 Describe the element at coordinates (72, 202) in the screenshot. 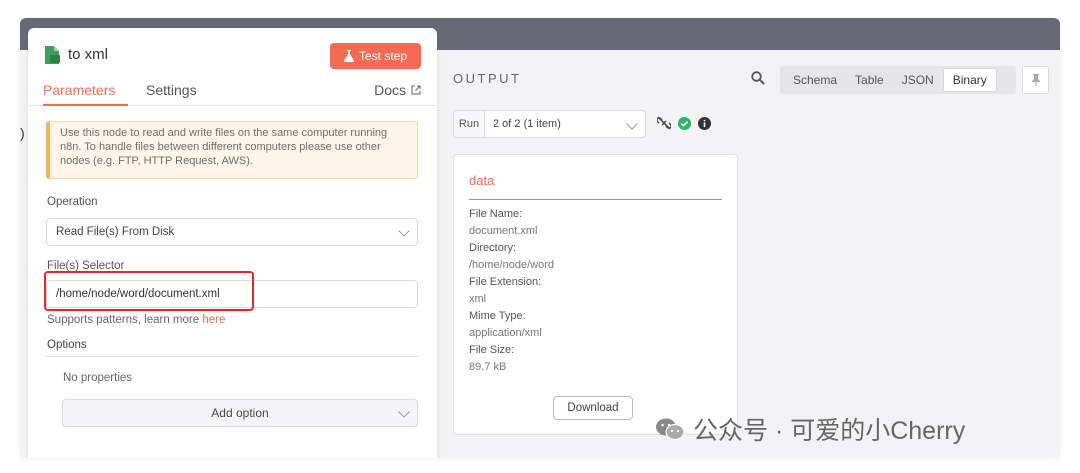

I see `operation-label: Operation` at that location.